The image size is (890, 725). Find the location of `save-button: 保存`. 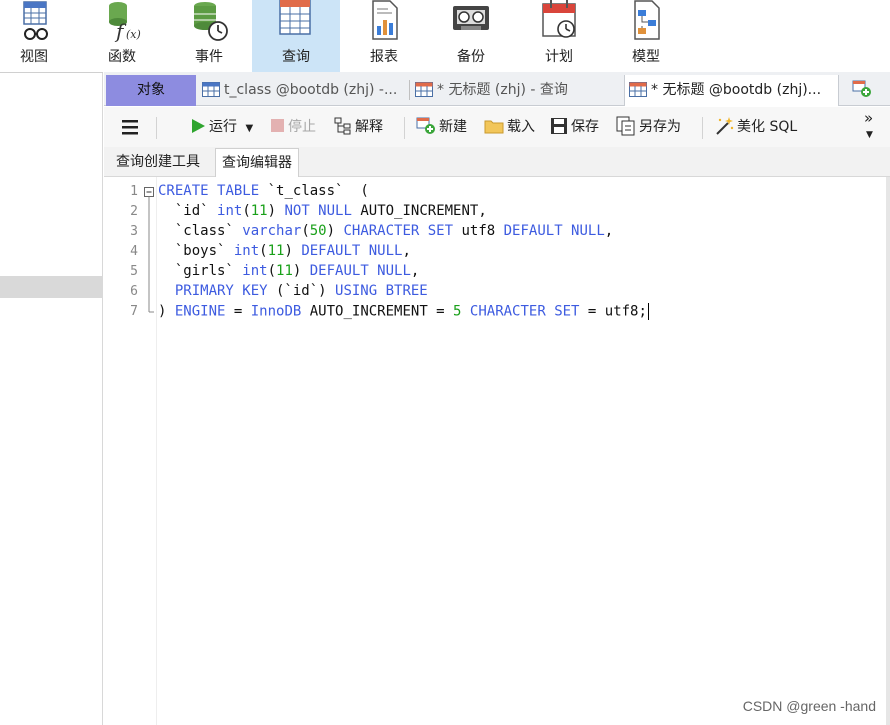

save-button: 保存 is located at coordinates (574, 127).